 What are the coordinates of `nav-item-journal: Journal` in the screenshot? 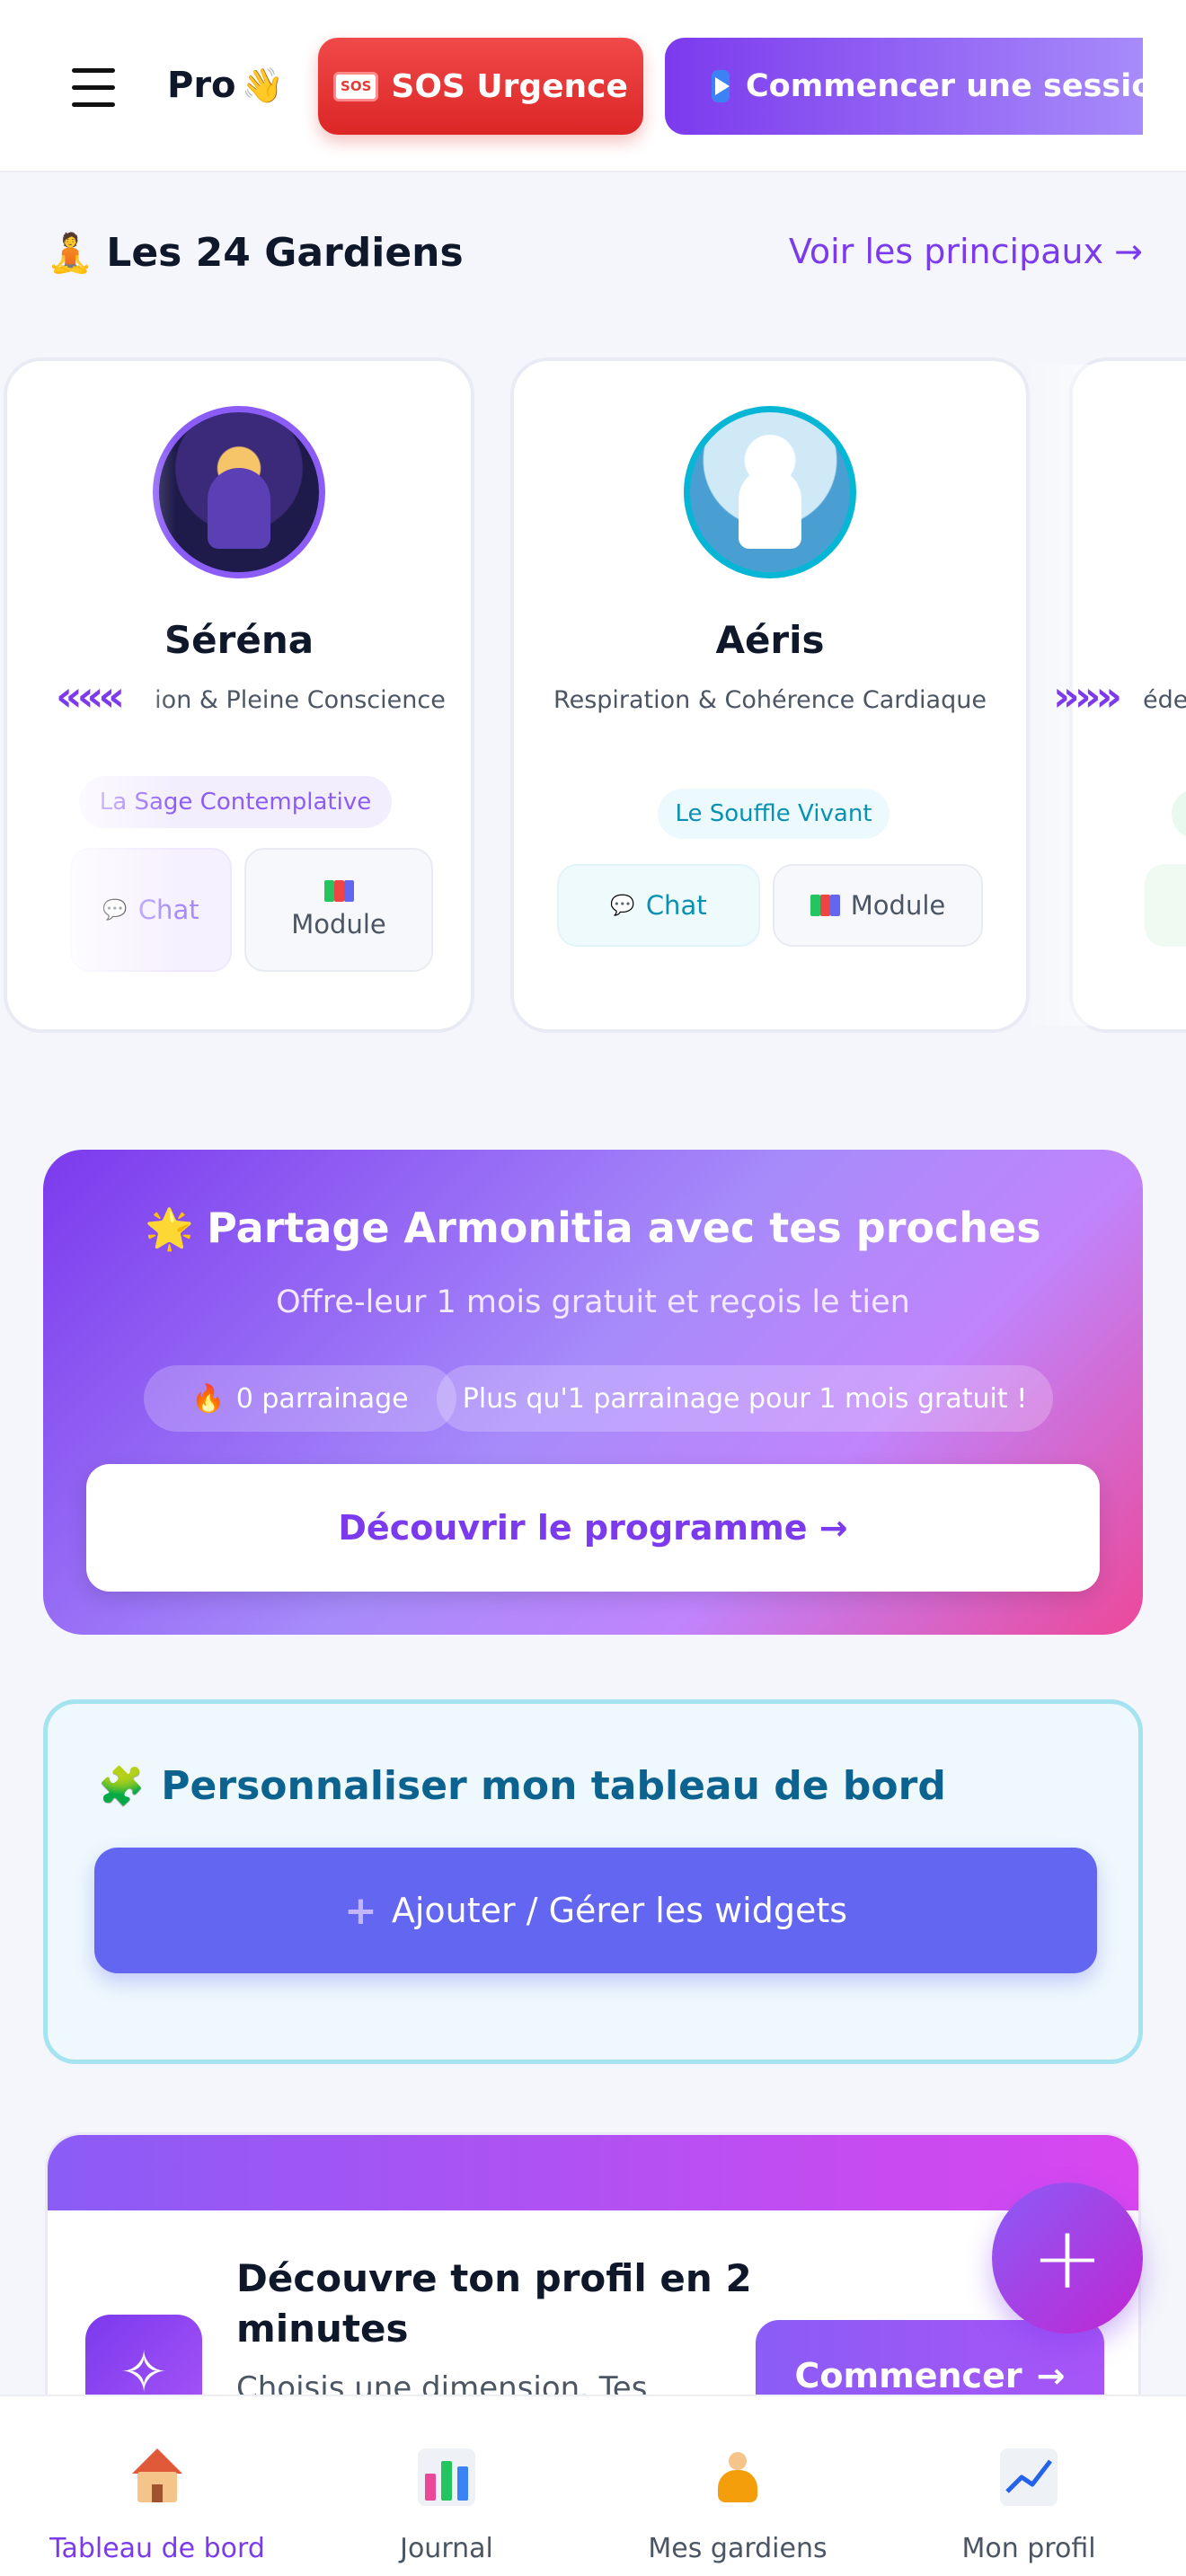 It's located at (446, 2486).